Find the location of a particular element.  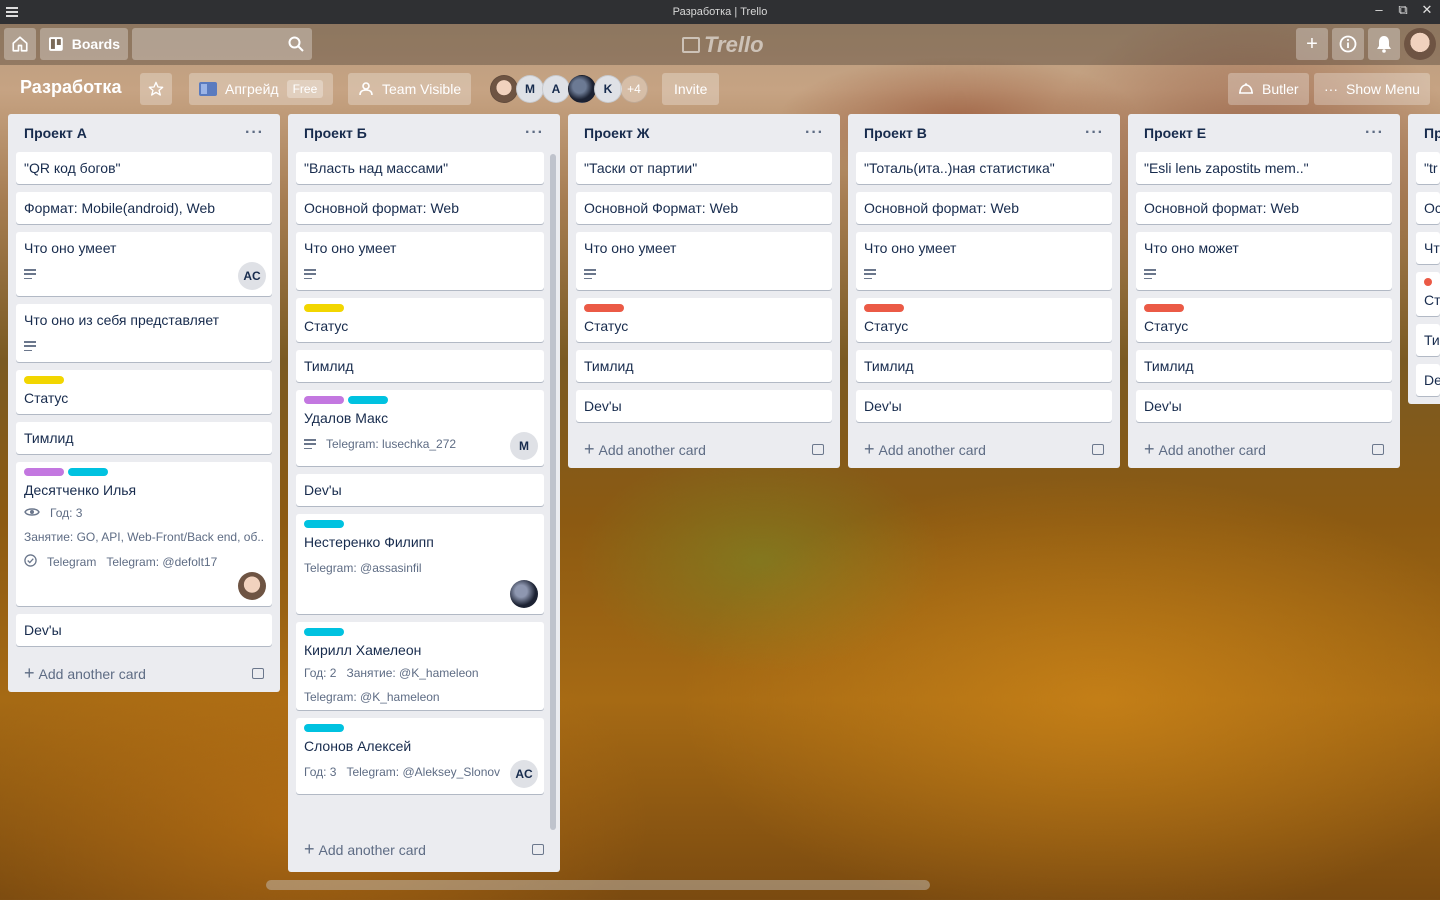

info-button is located at coordinates (1348, 44).